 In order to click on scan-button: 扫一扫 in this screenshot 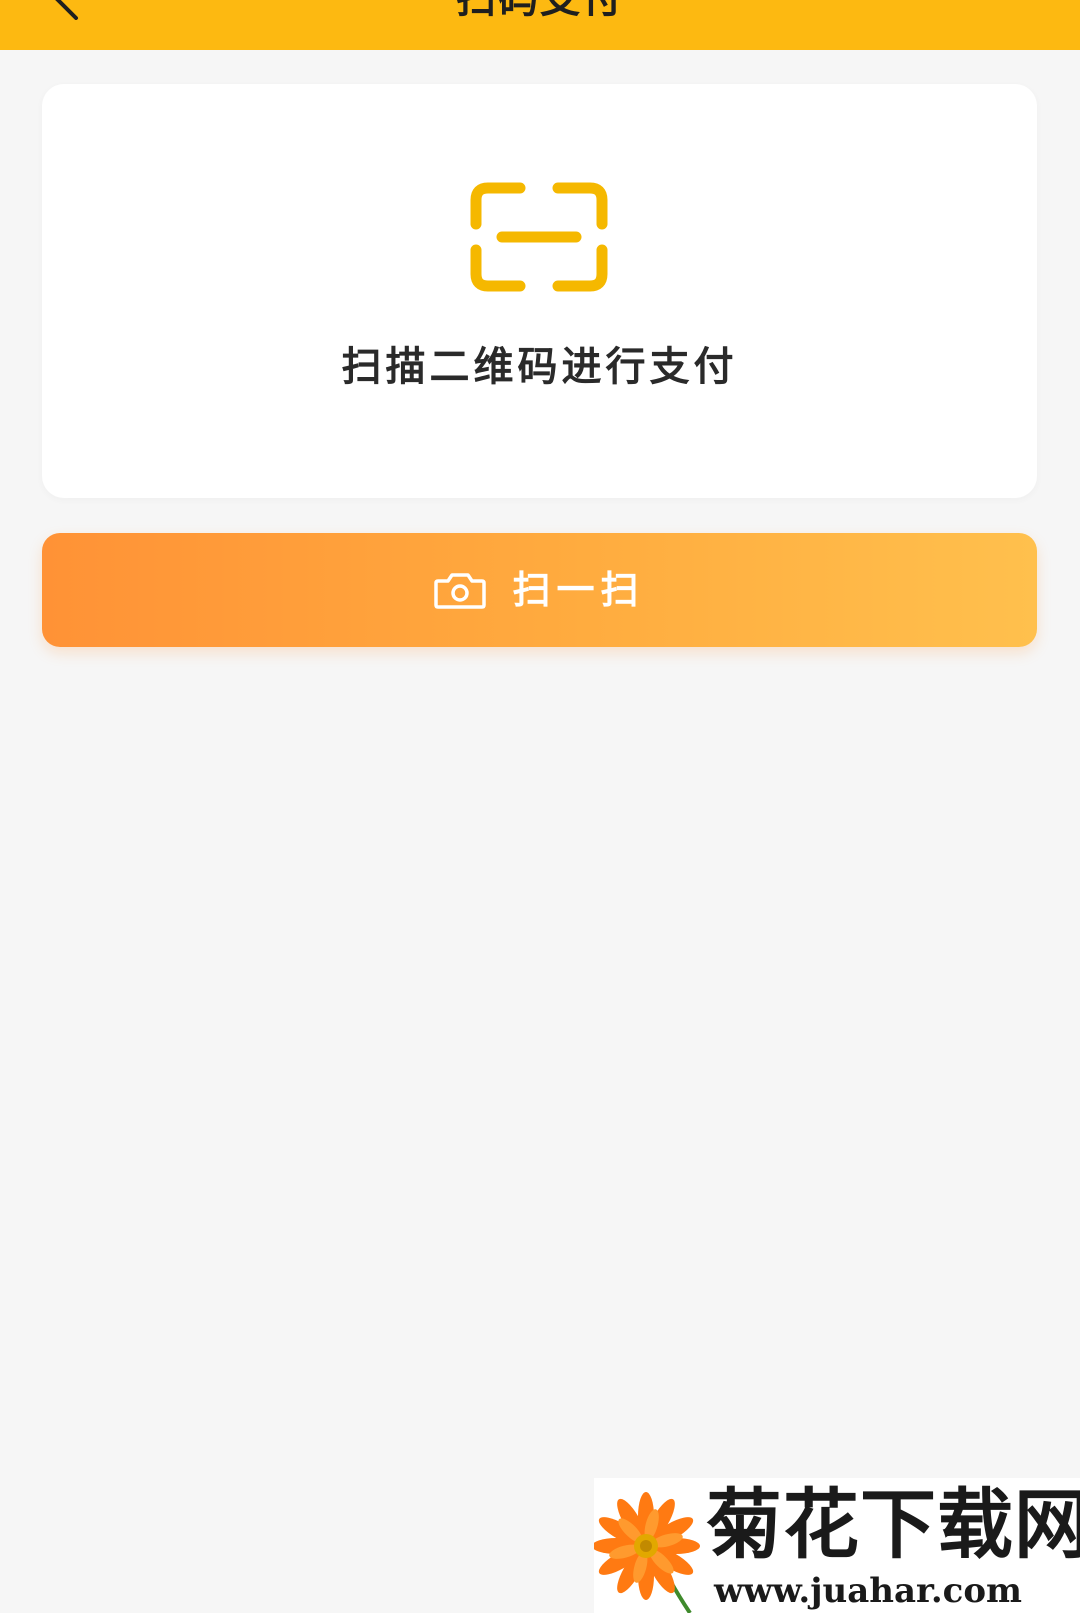, I will do `click(539, 590)`.